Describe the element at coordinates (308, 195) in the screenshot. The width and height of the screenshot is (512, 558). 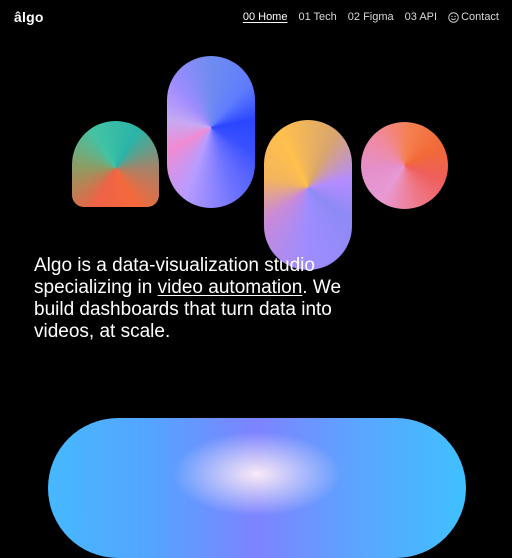
I see `pill-shape-gold-violet` at that location.